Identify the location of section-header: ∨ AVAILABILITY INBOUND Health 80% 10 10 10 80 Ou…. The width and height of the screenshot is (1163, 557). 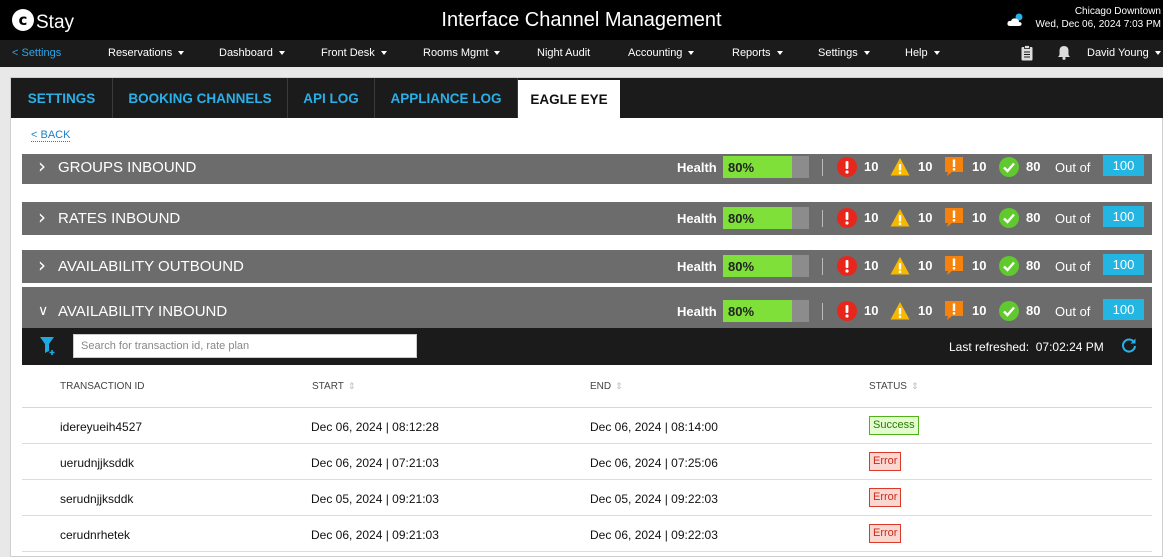
(587, 307).